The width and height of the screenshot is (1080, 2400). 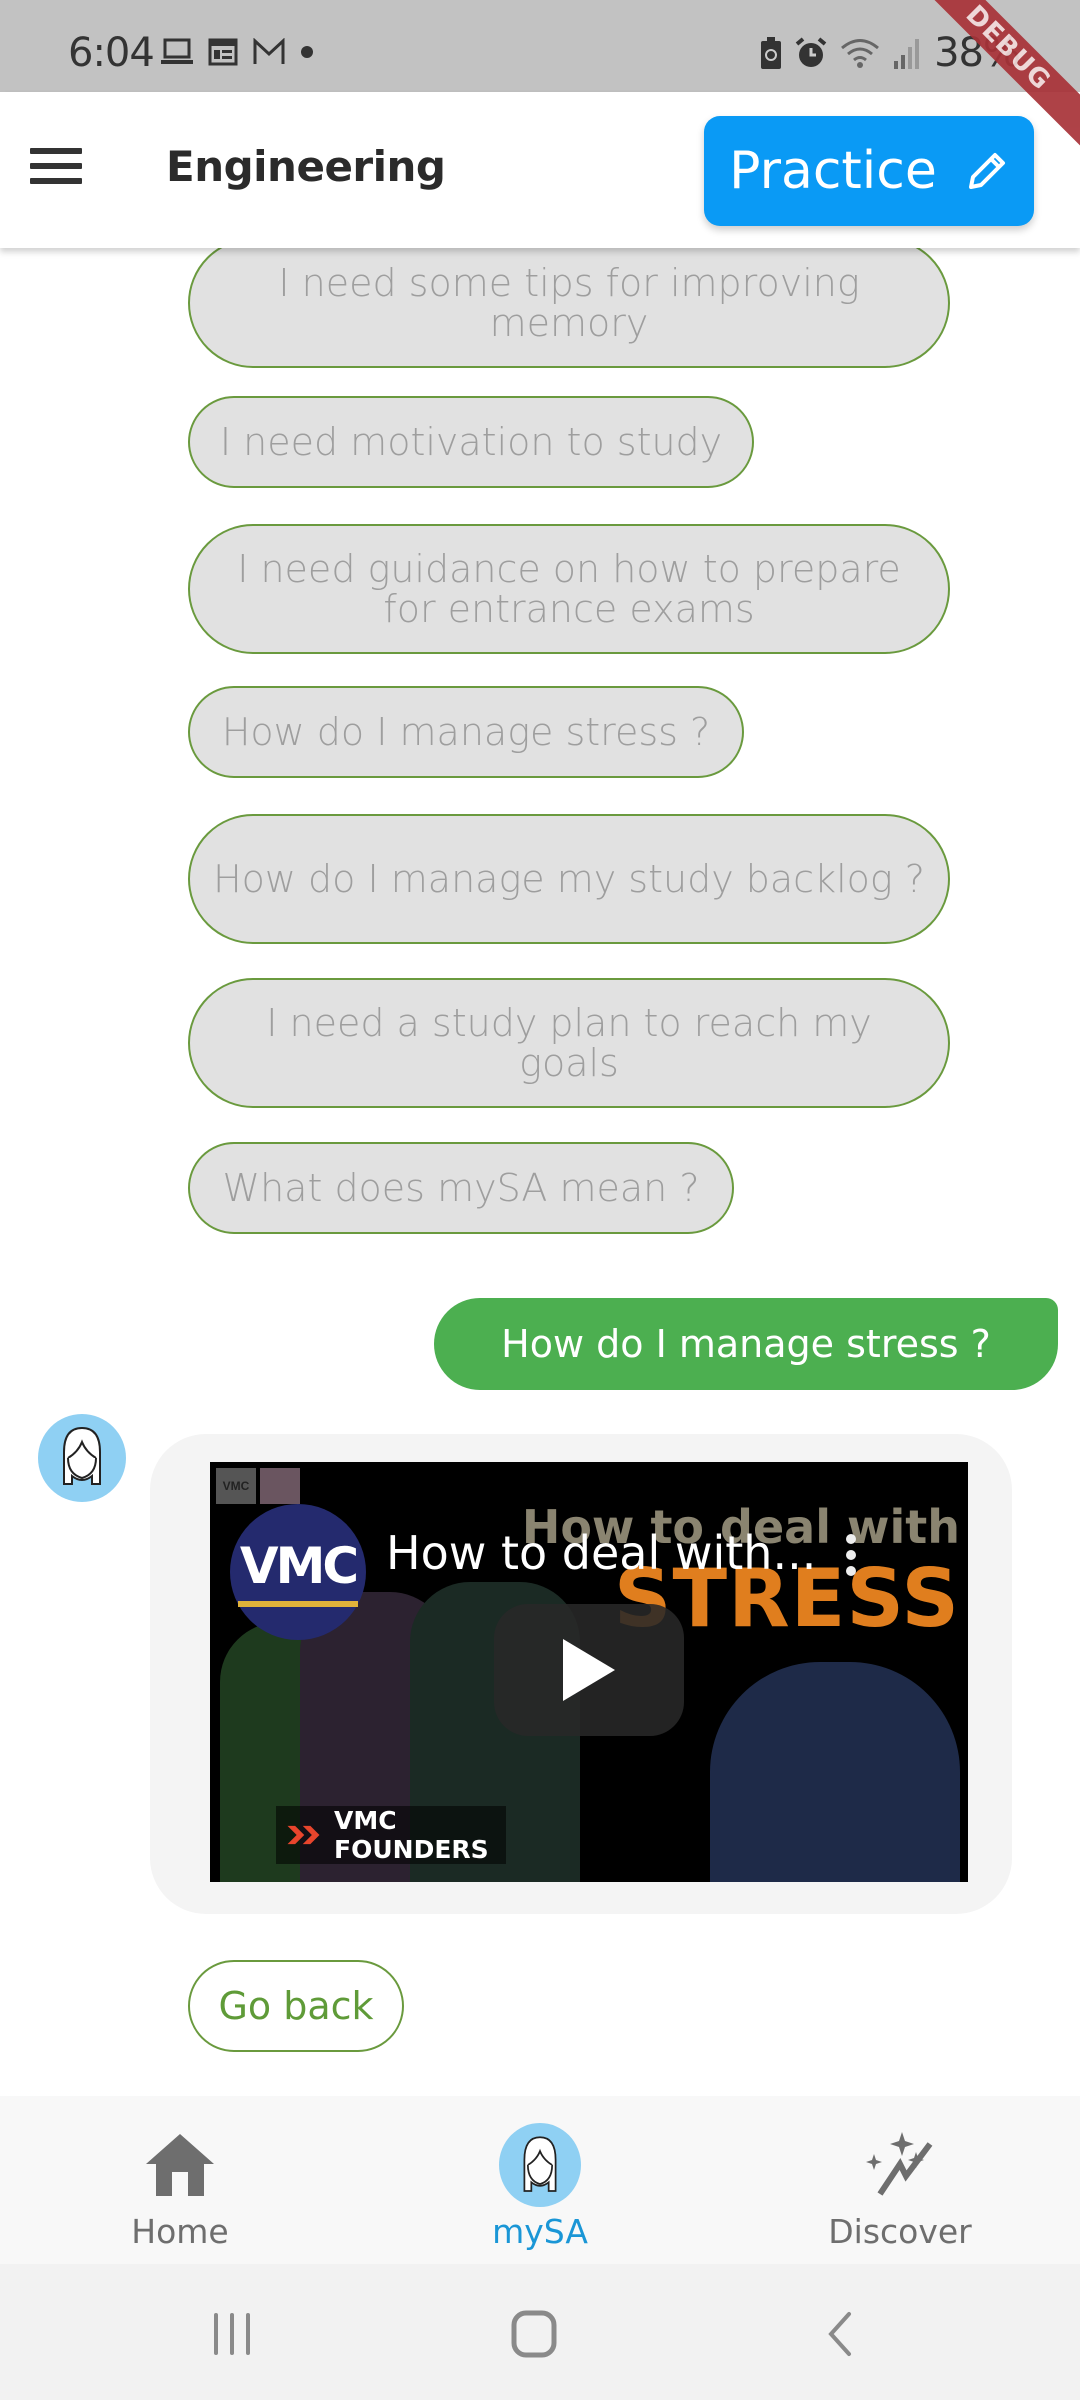 What do you see at coordinates (56, 168) in the screenshot?
I see `hamburger-menu-icon` at bounding box center [56, 168].